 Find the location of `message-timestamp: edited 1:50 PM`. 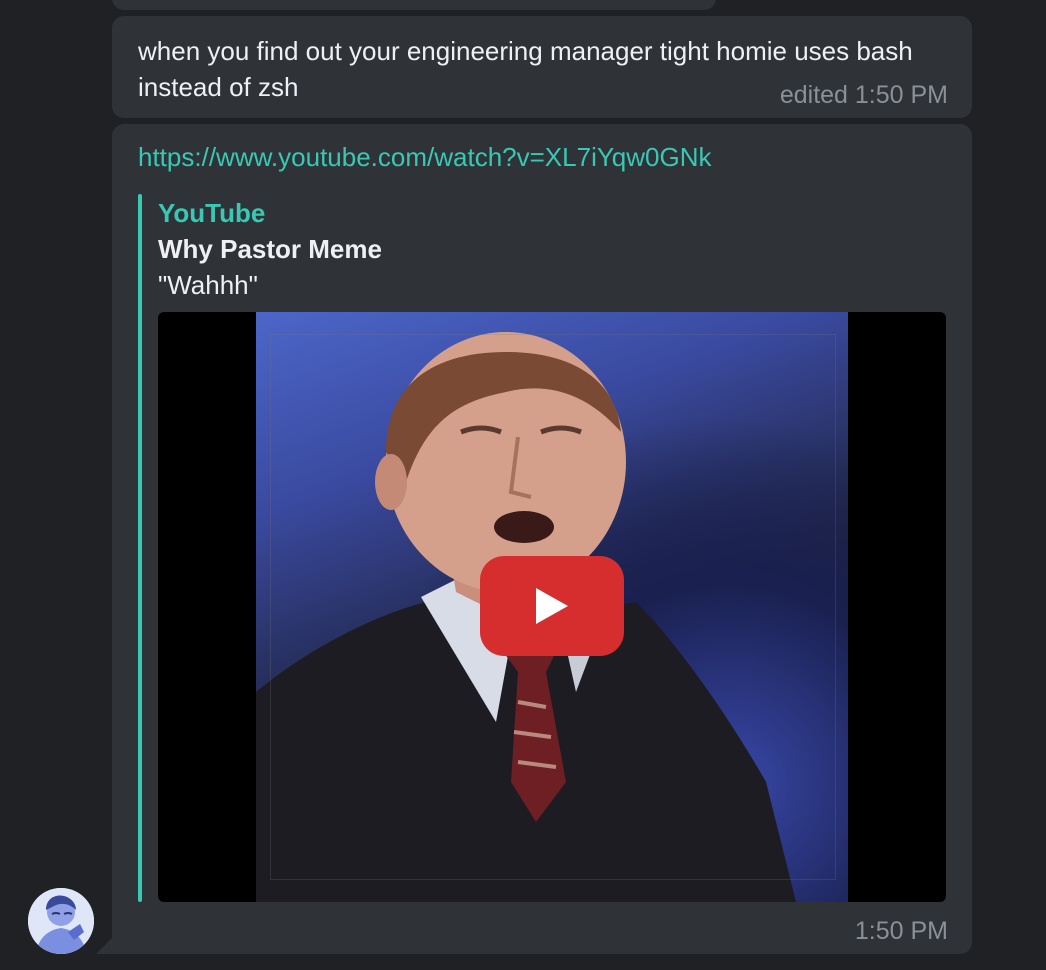

message-timestamp: edited 1:50 PM is located at coordinates (863, 95).